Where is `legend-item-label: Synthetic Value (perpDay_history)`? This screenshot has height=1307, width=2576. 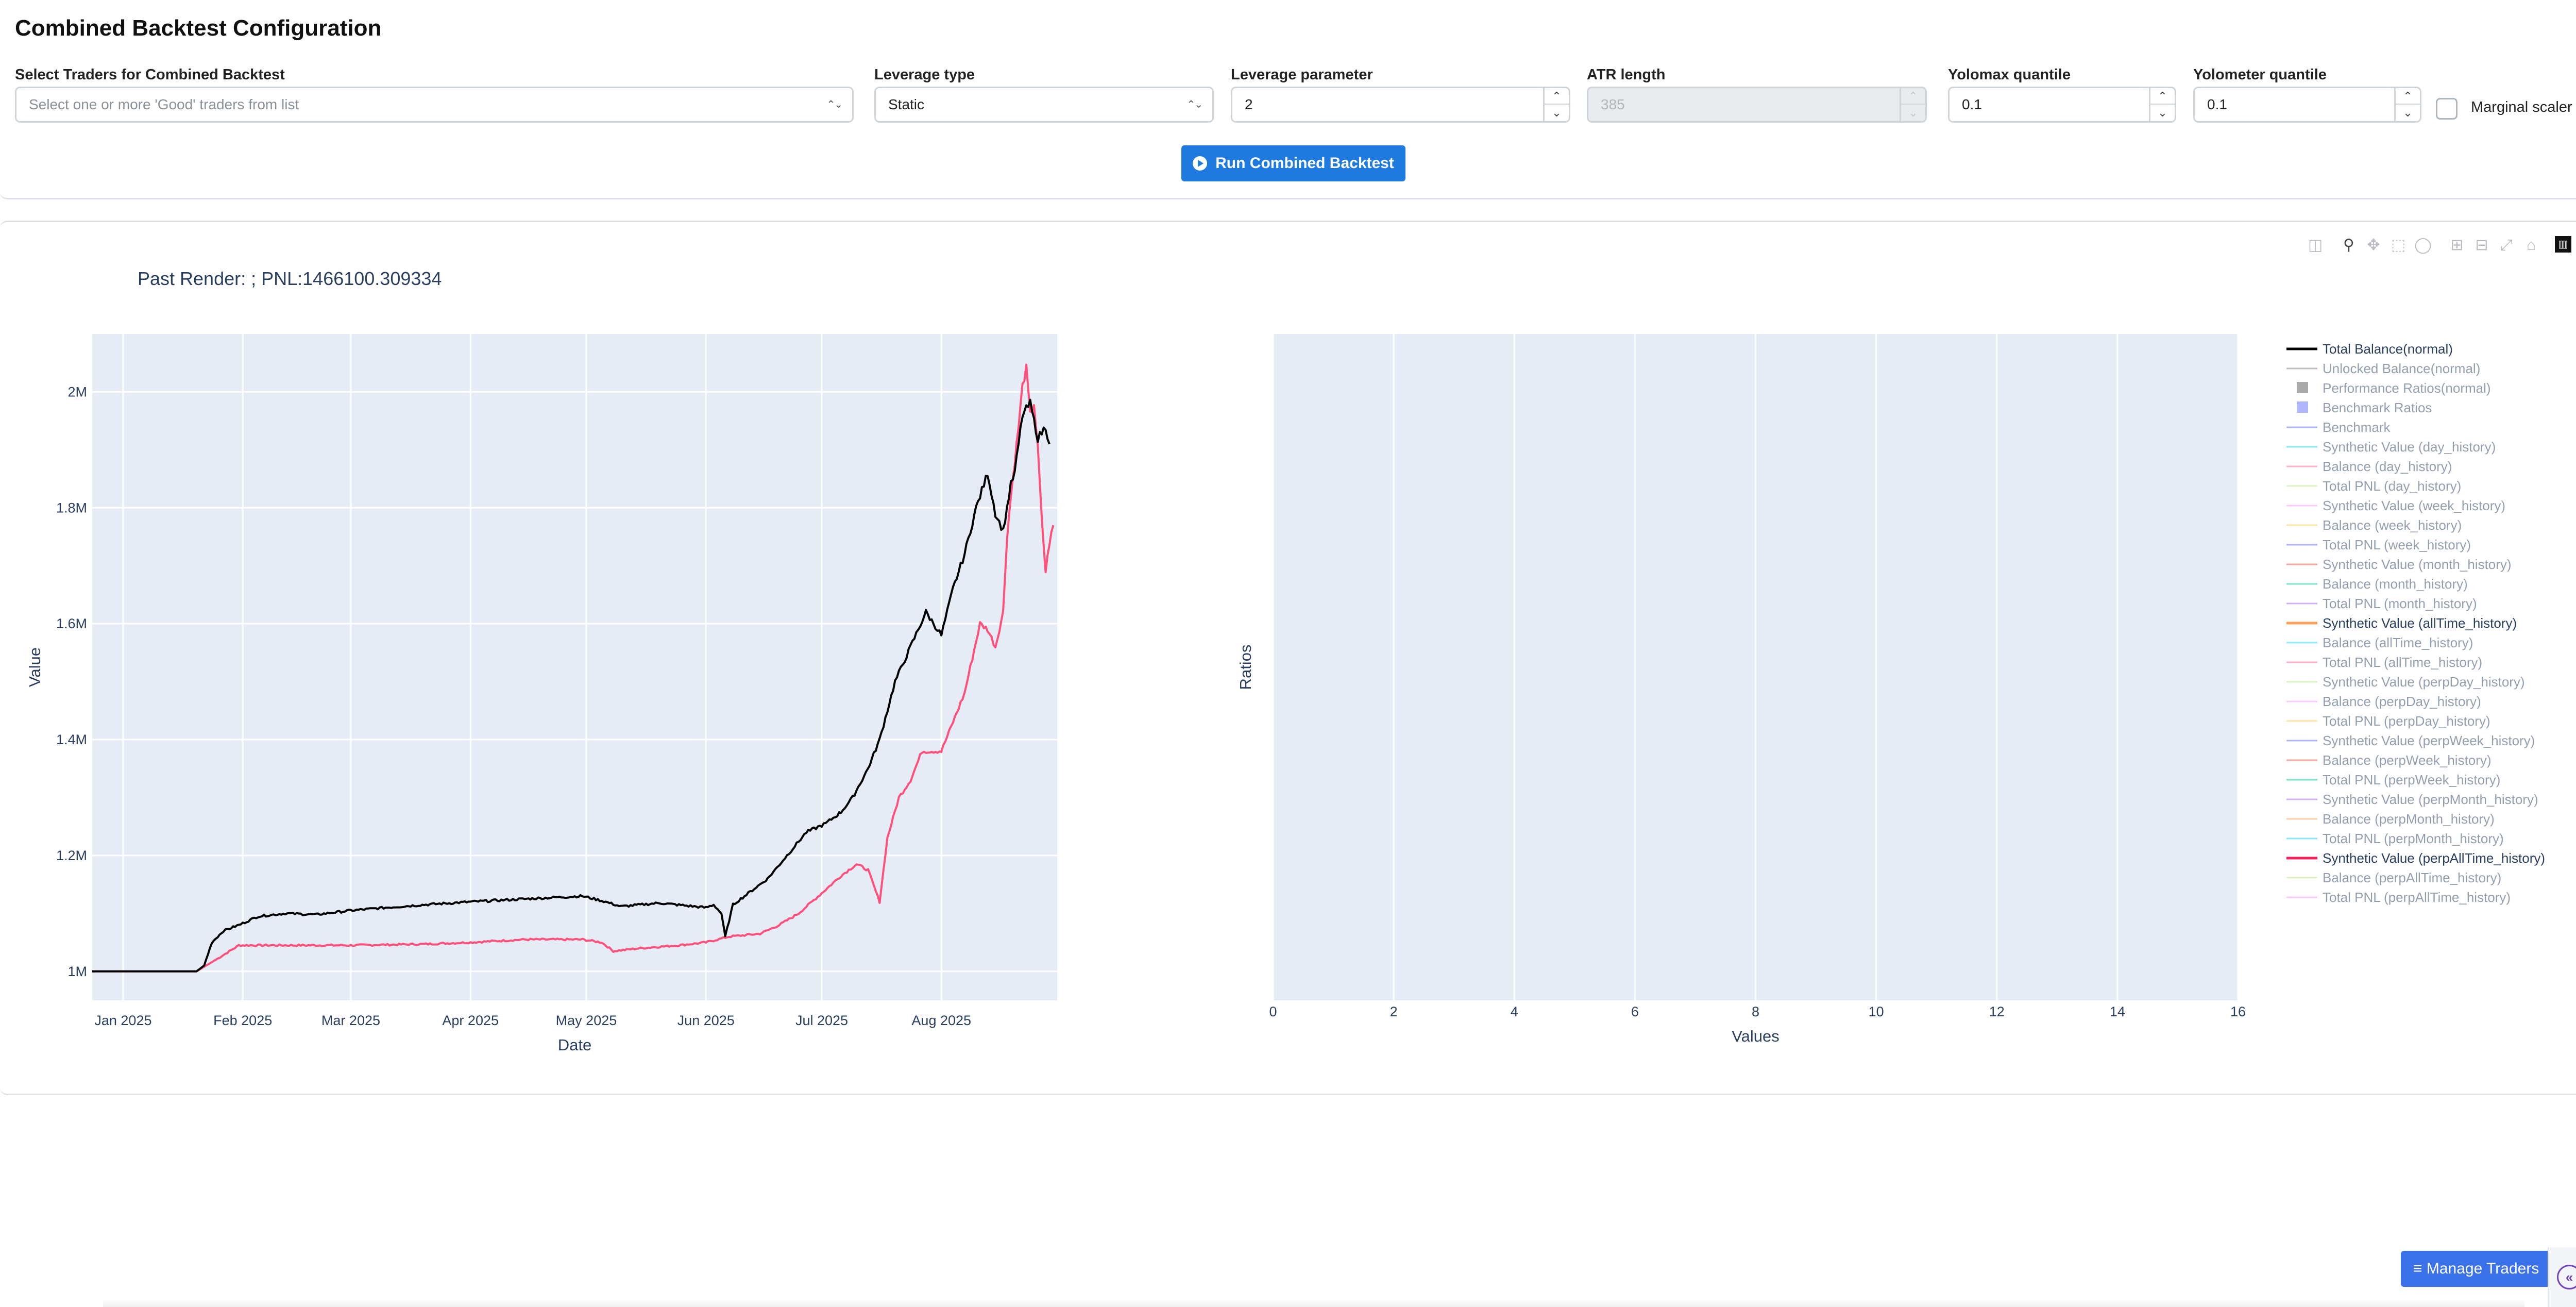
legend-item-label: Synthetic Value (perpDay_history) is located at coordinates (2424, 682).